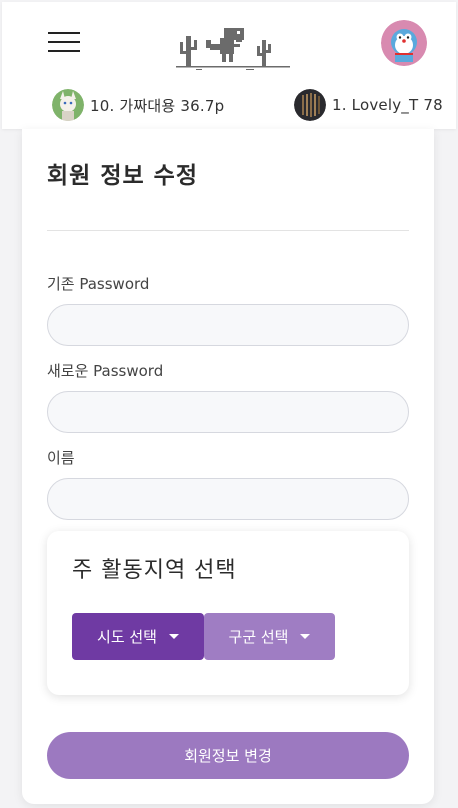 Image resolution: width=458 pixels, height=808 pixels. Describe the element at coordinates (65, 43) in the screenshot. I see `hamburger-menu-icon` at that location.